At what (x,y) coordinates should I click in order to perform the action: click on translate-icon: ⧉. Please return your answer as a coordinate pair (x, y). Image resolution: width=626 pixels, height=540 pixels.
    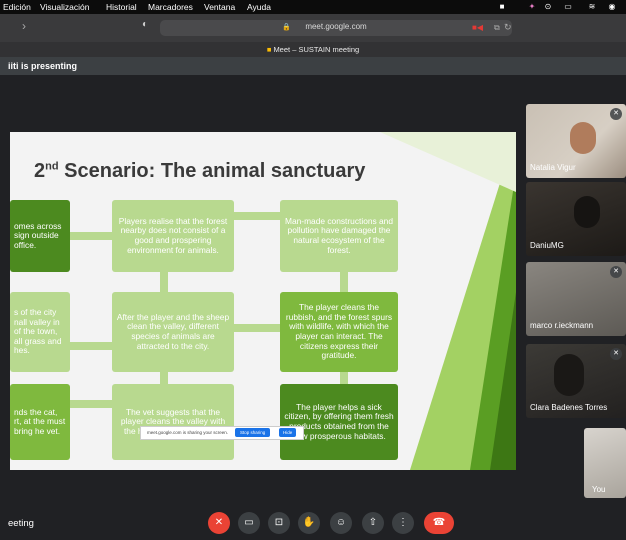
    Looking at the image, I should click on (497, 28).